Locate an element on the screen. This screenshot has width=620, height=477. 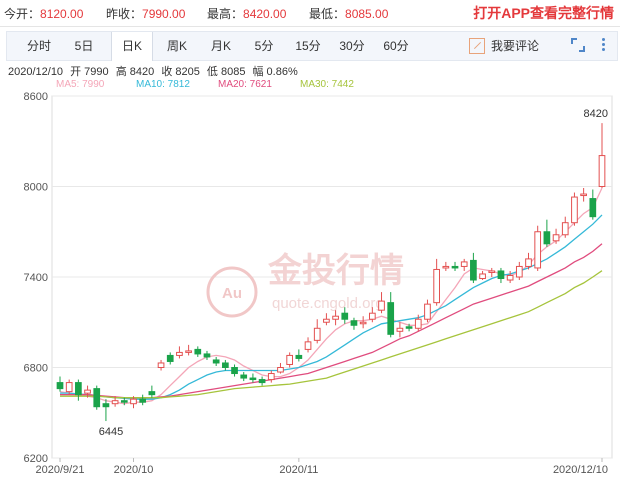
high-annotation: 8420 is located at coordinates (596, 114).